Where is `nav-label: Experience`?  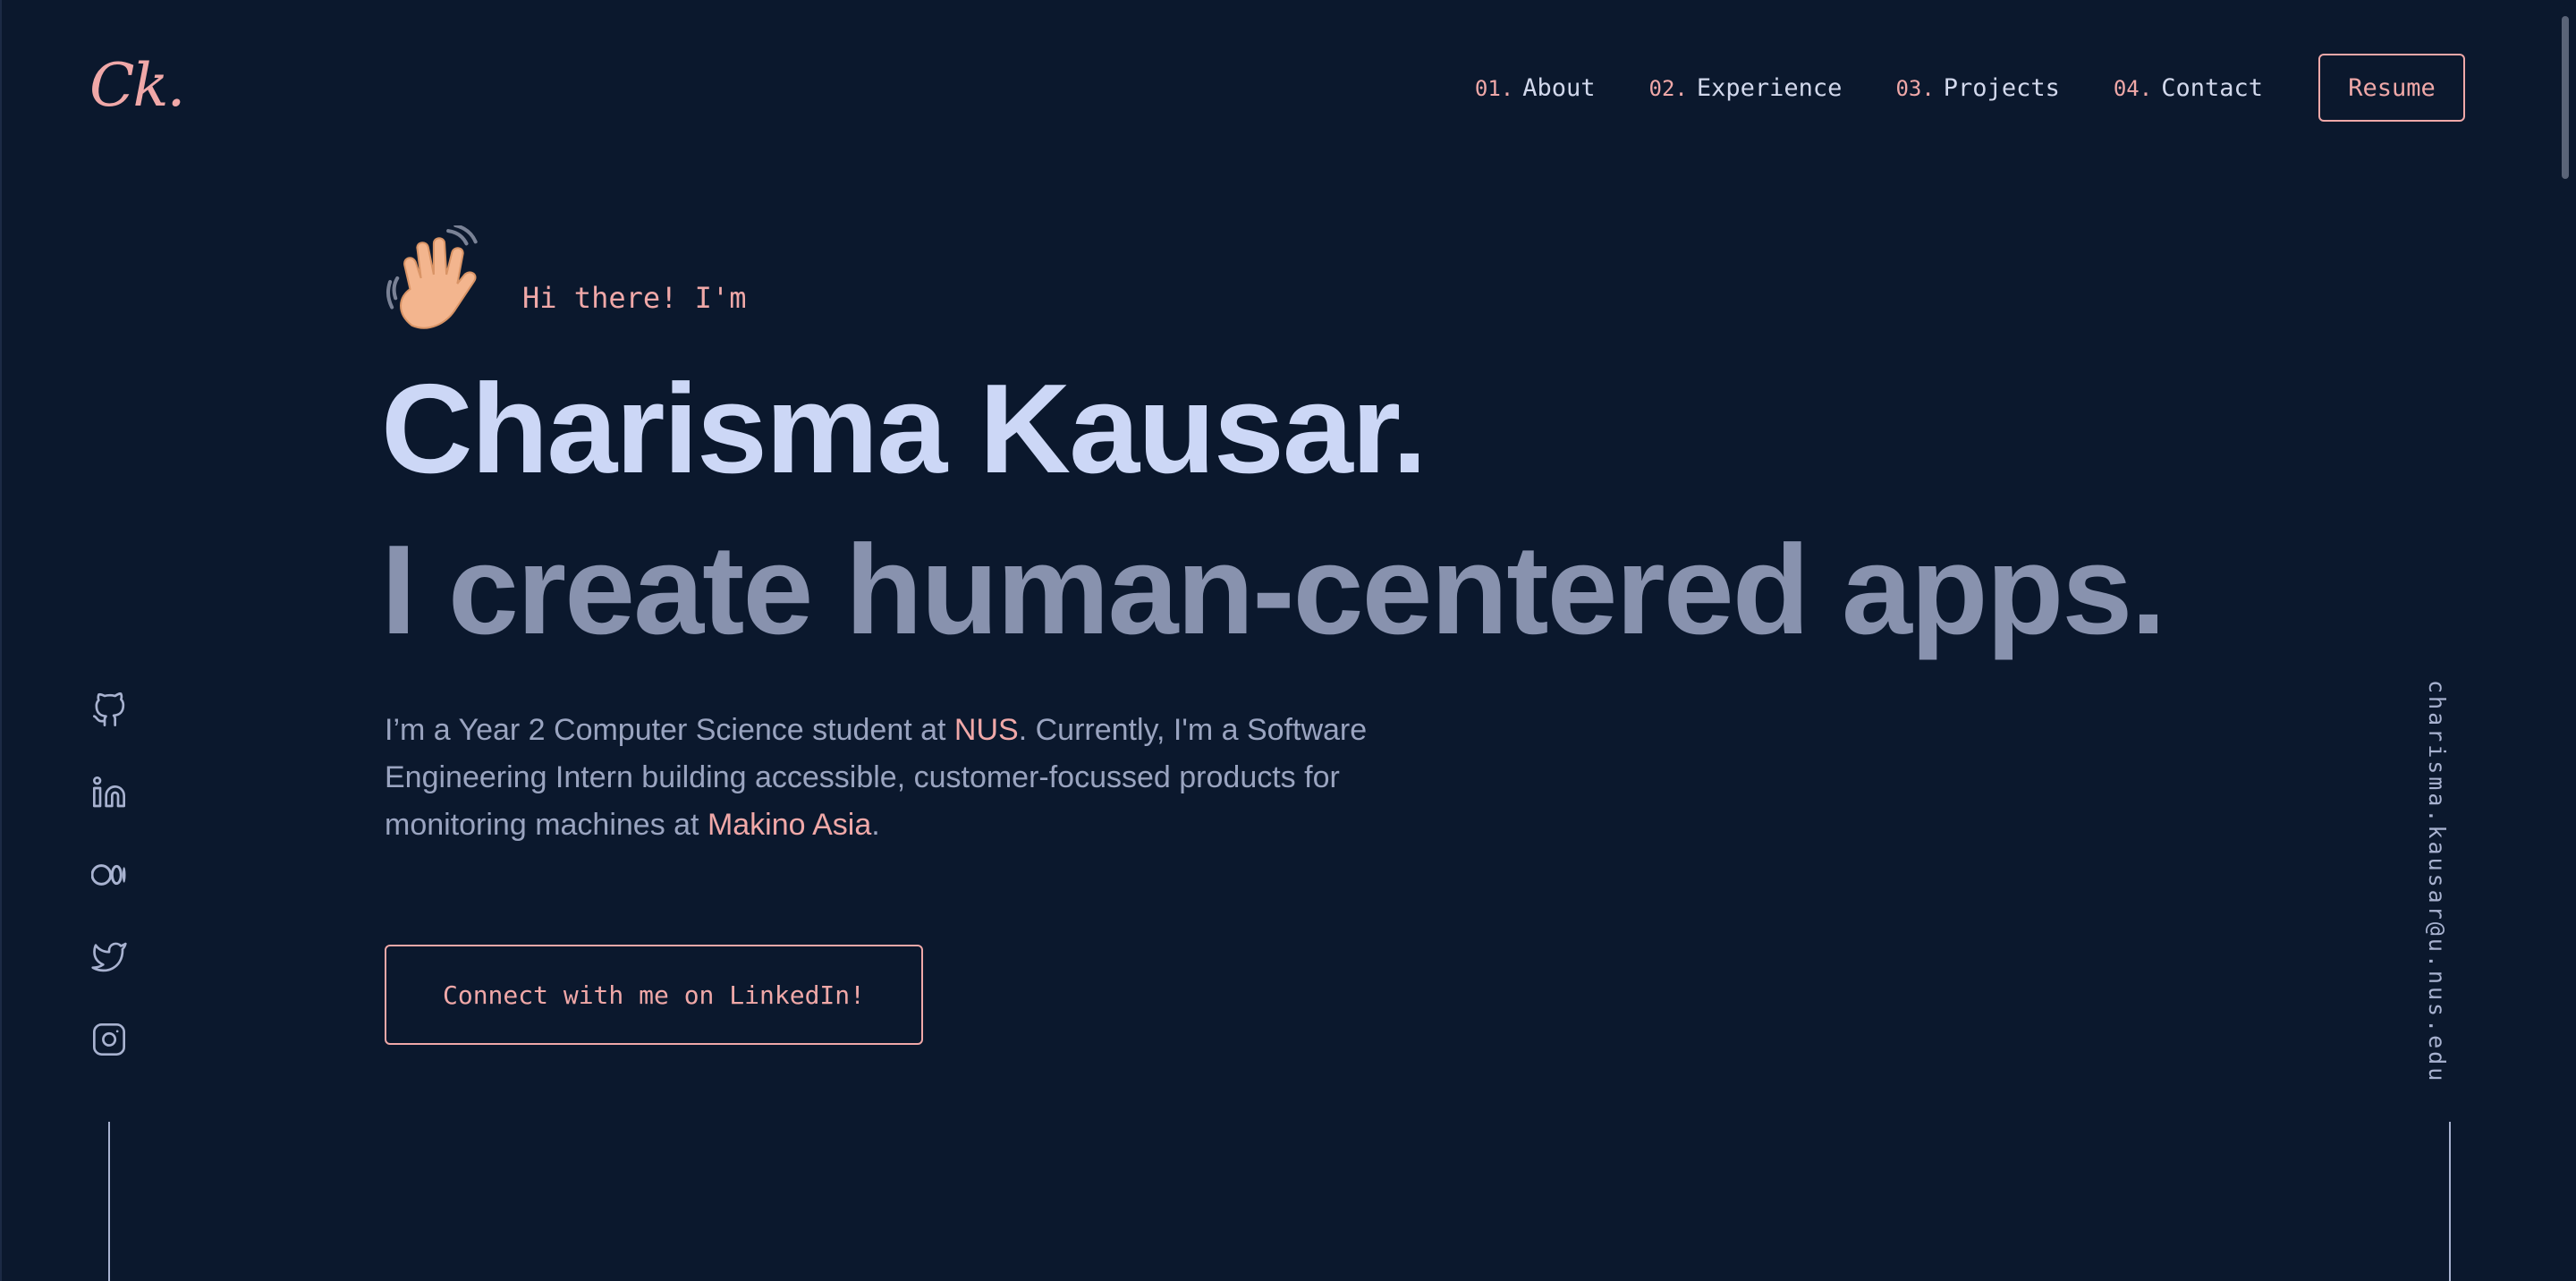
nav-label: Experience is located at coordinates (1769, 87).